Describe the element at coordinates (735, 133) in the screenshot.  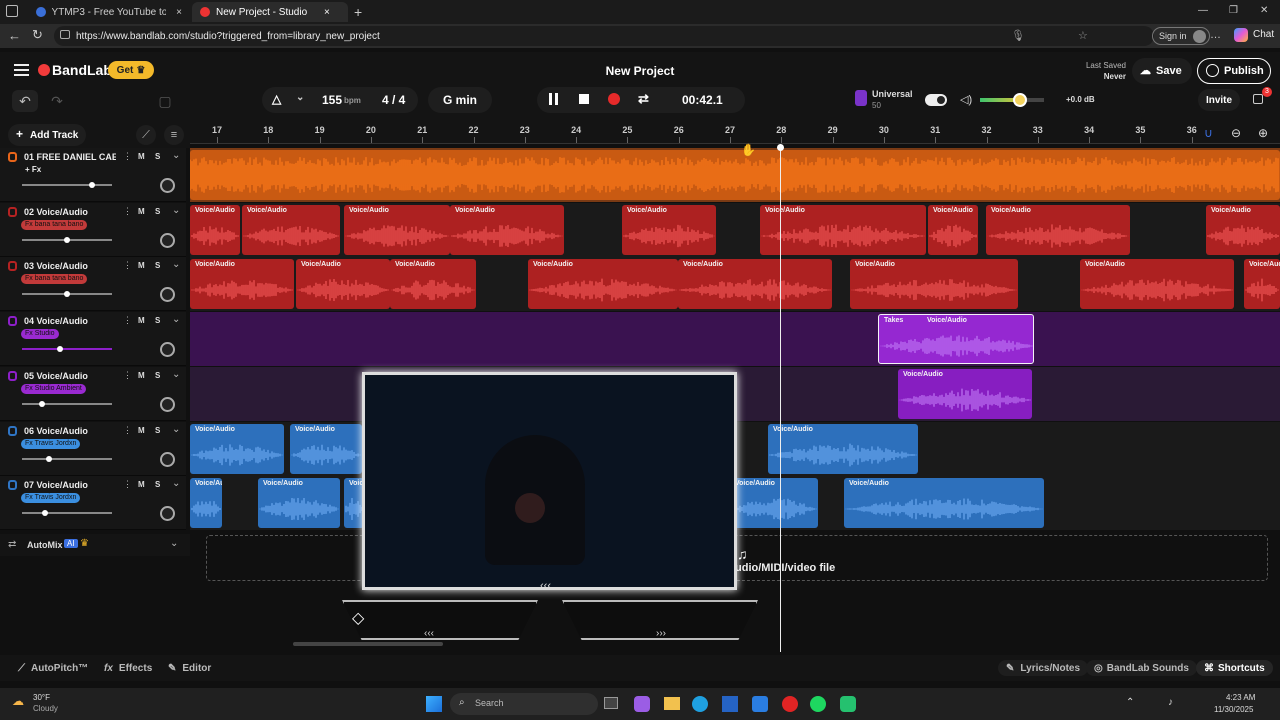
I see `timeline-ruler: 17 18 19 20 21 22 23 24 25 26 27 28 29 30 31 32 33 34 35 36` at that location.